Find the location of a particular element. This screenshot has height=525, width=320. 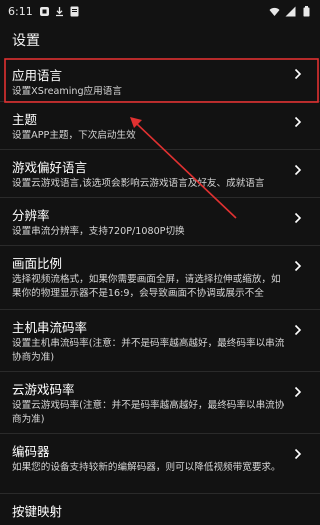

setting-cloud-bitrate: 云游戏码率 设置云游戏码率(注意：并不是码率越高越好，最终码率以串流协商为准) is located at coordinates (160, 403).